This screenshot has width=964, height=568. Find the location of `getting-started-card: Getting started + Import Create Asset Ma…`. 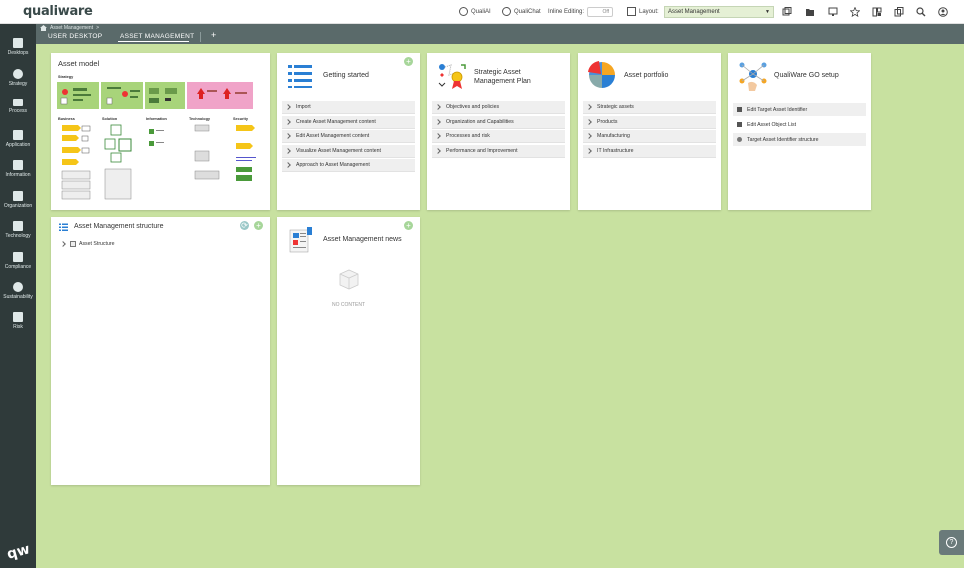

getting-started-card: Getting started + Import Create Asset Ma… is located at coordinates (348, 131).